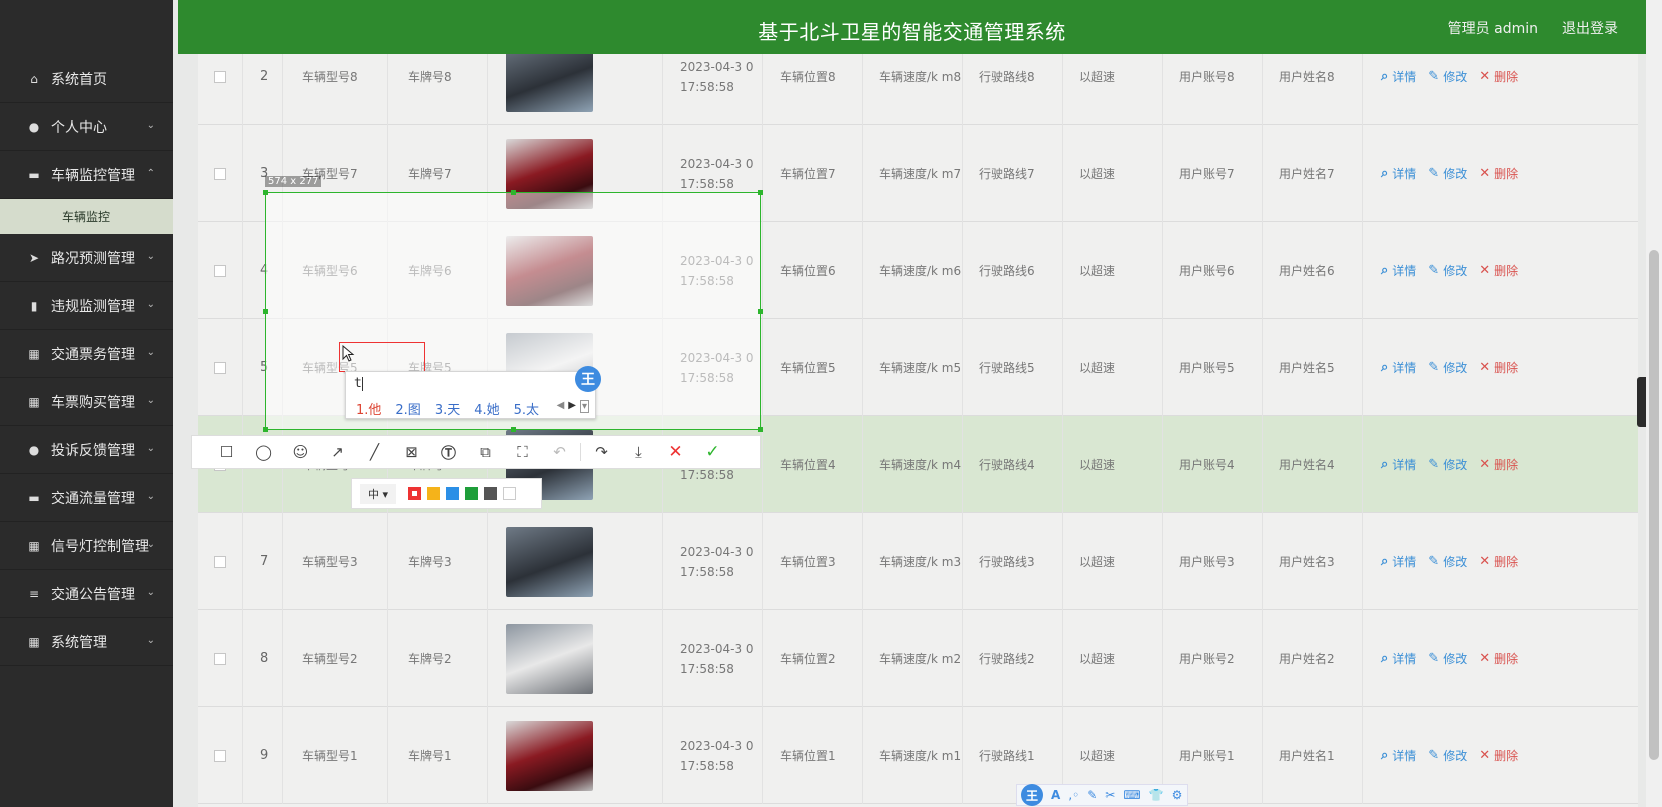 The image size is (1662, 807). I want to click on punctuation-icon: ‚◦, so click(1073, 795).